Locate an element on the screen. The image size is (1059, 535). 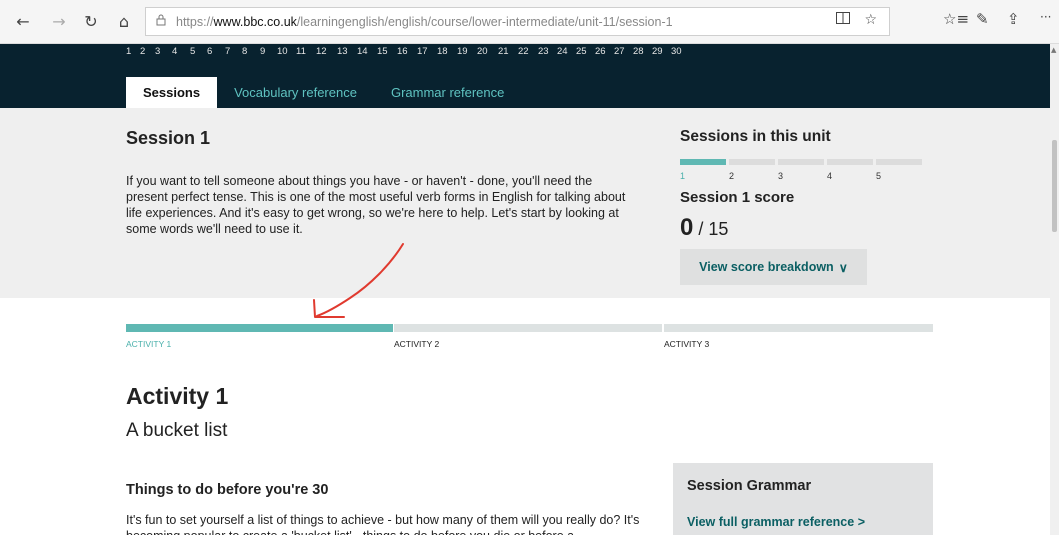
unit-link-20: 20 is located at coordinates (487, 51).